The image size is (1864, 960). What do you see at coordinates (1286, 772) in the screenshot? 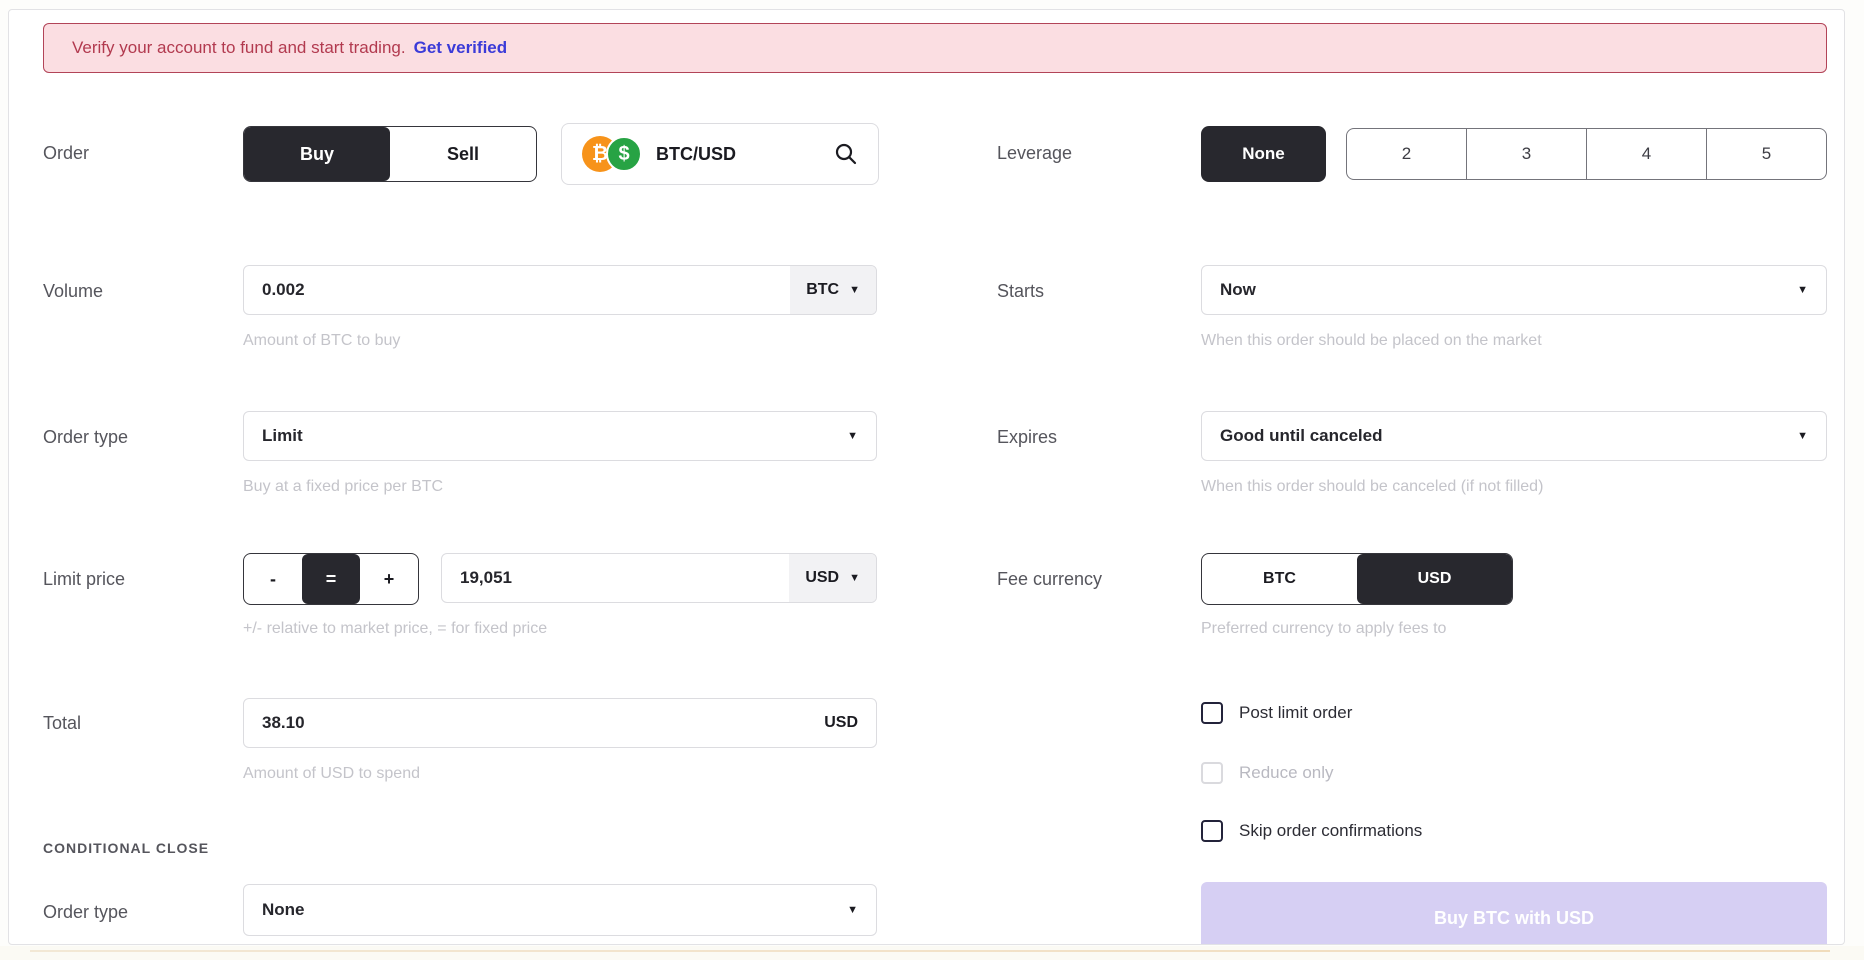
I see `reduce-only-label: Reduce only` at bounding box center [1286, 772].